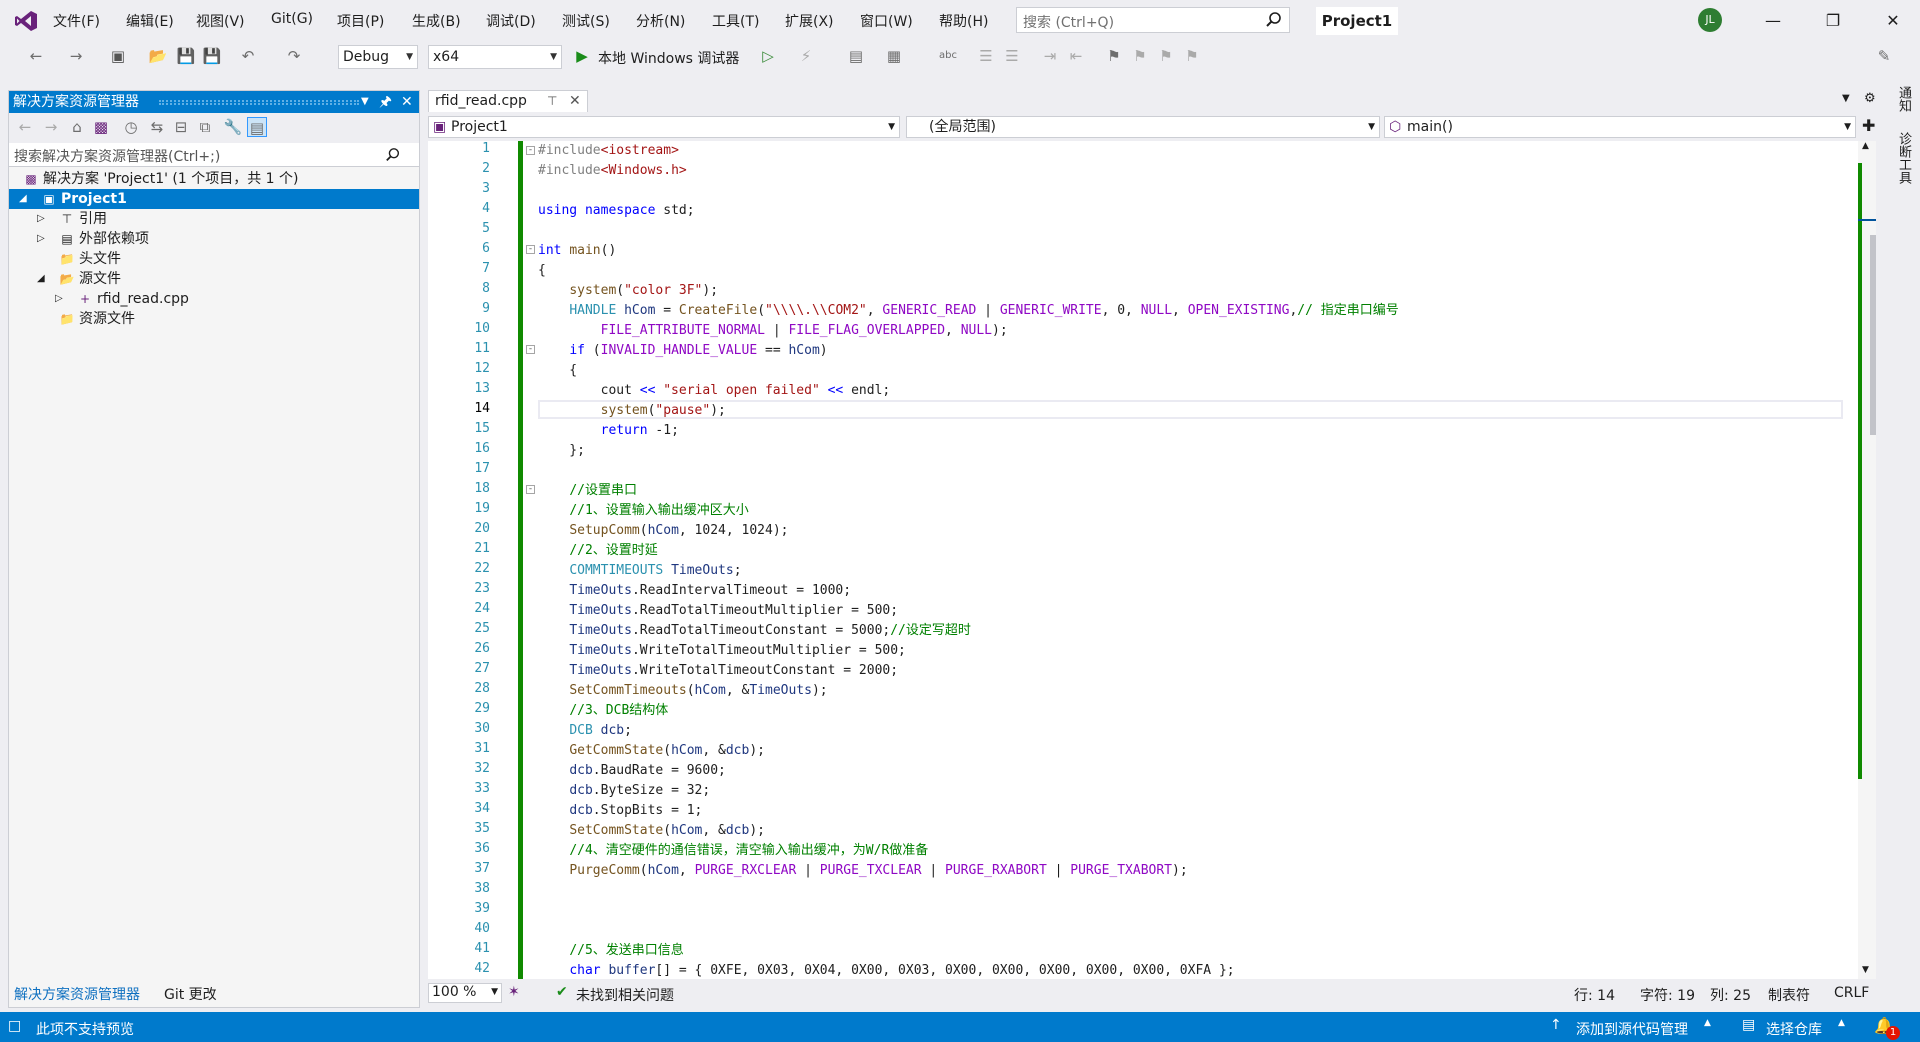 The width and height of the screenshot is (1920, 1042). I want to click on drag-handle, so click(259, 102).